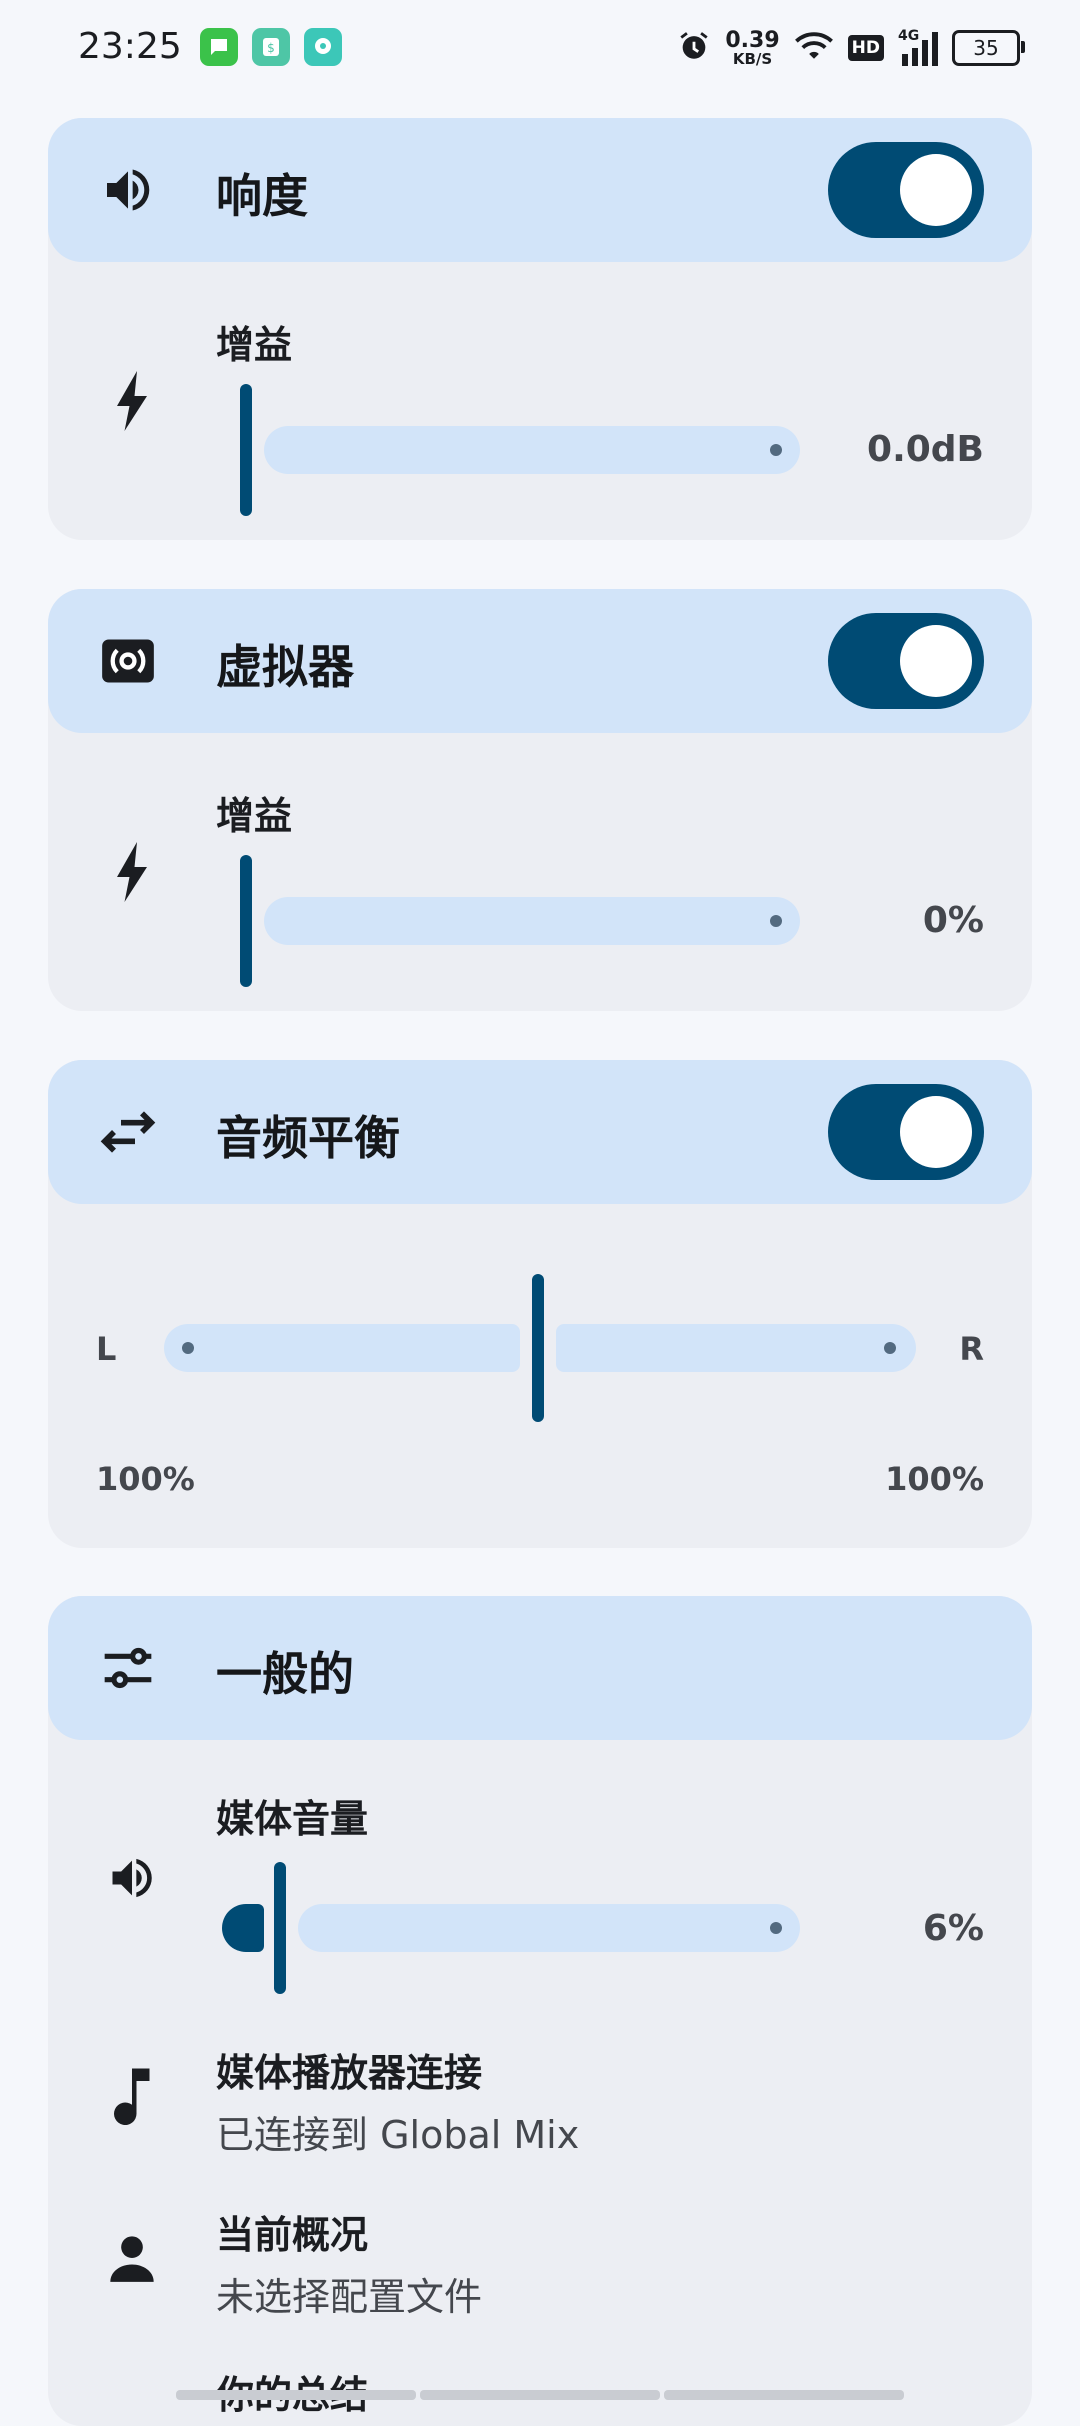 This screenshot has height=2426, width=1080. Describe the element at coordinates (280, 1928) in the screenshot. I see `media-volume-thumb` at that location.